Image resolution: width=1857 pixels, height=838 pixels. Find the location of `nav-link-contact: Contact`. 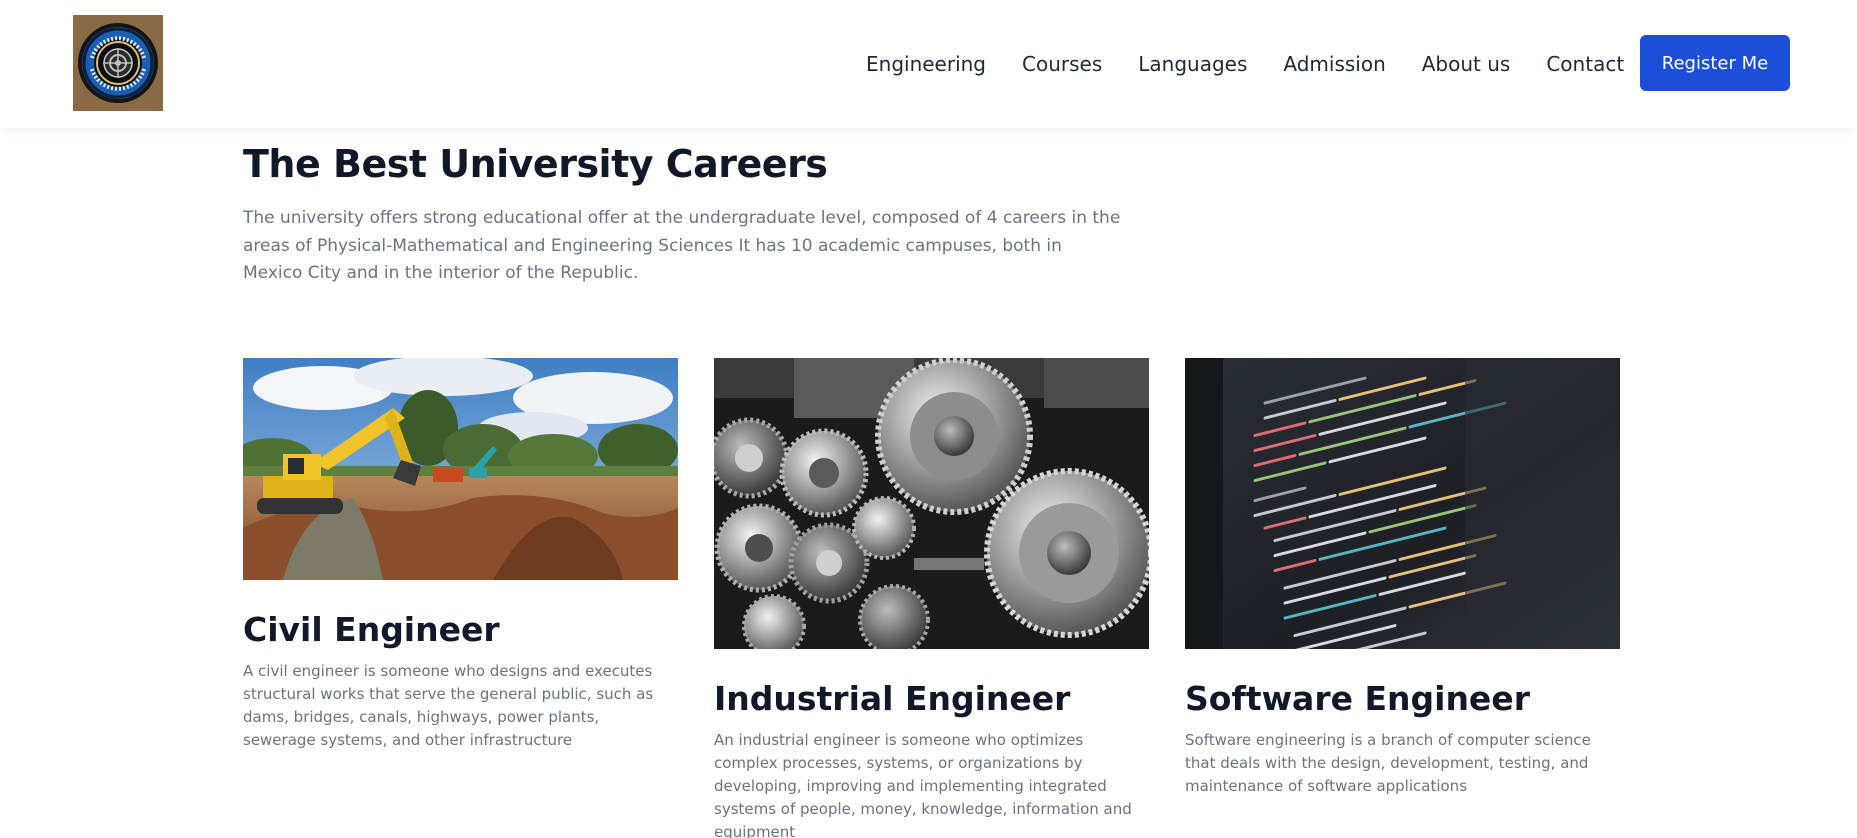

nav-link-contact: Contact is located at coordinates (1585, 64).